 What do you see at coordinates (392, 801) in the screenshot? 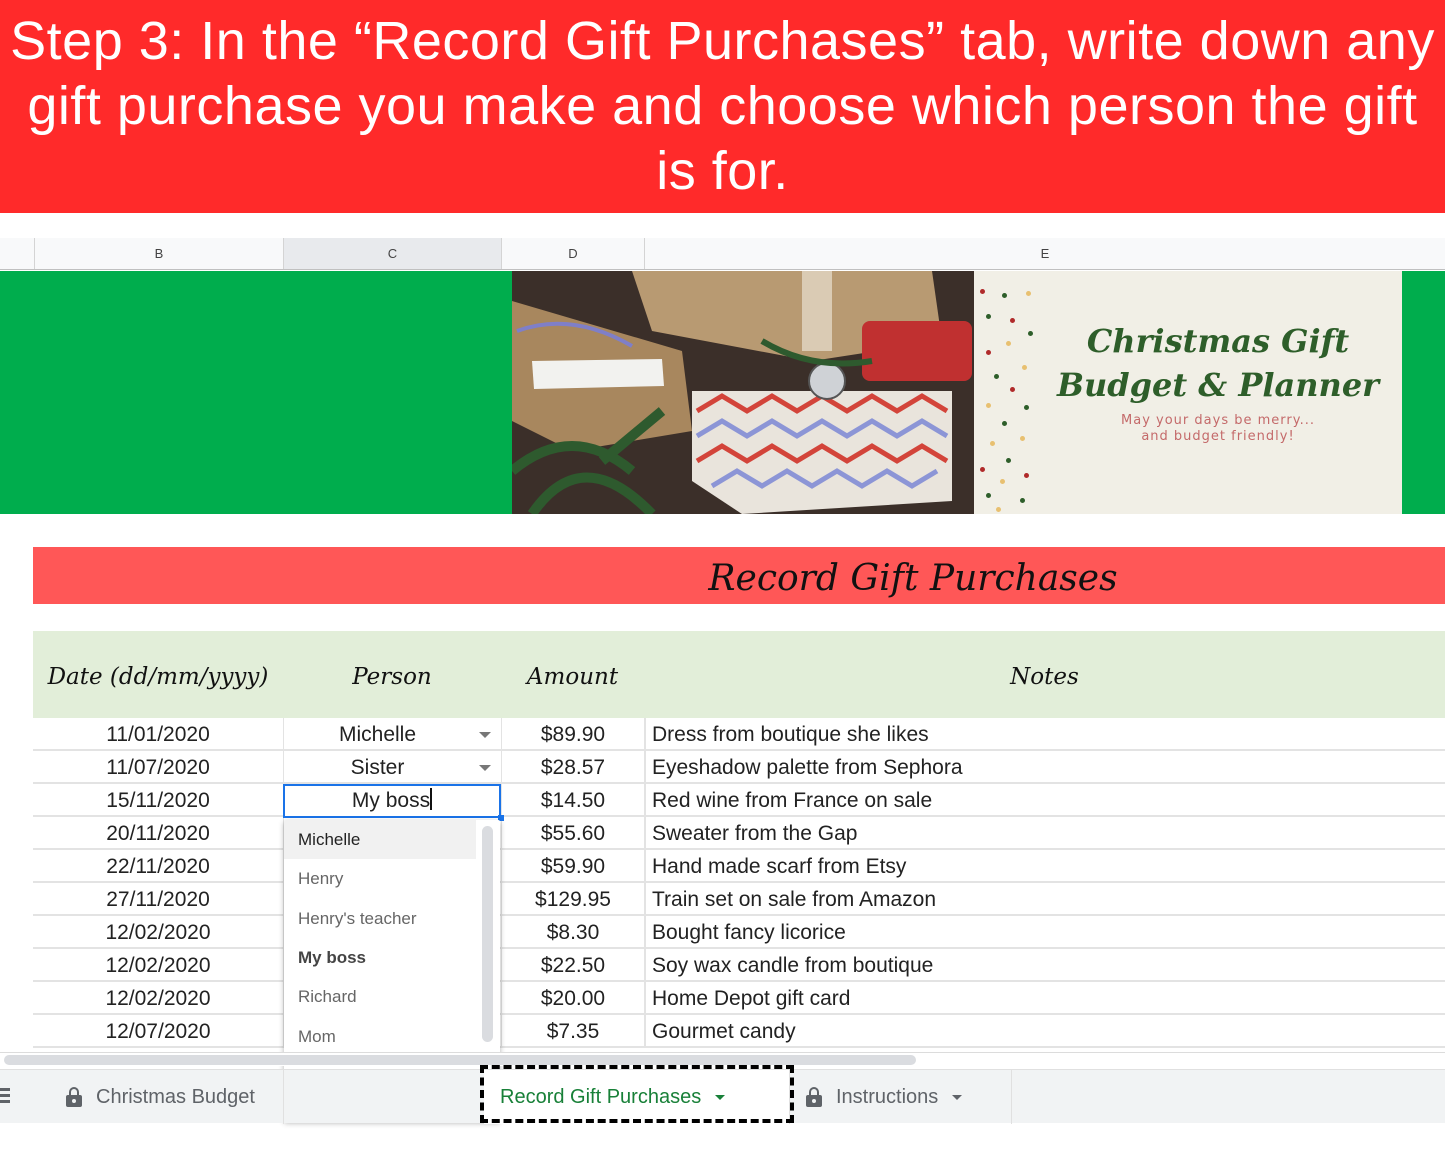
I see `person-edit-cell: My boss` at bounding box center [392, 801].